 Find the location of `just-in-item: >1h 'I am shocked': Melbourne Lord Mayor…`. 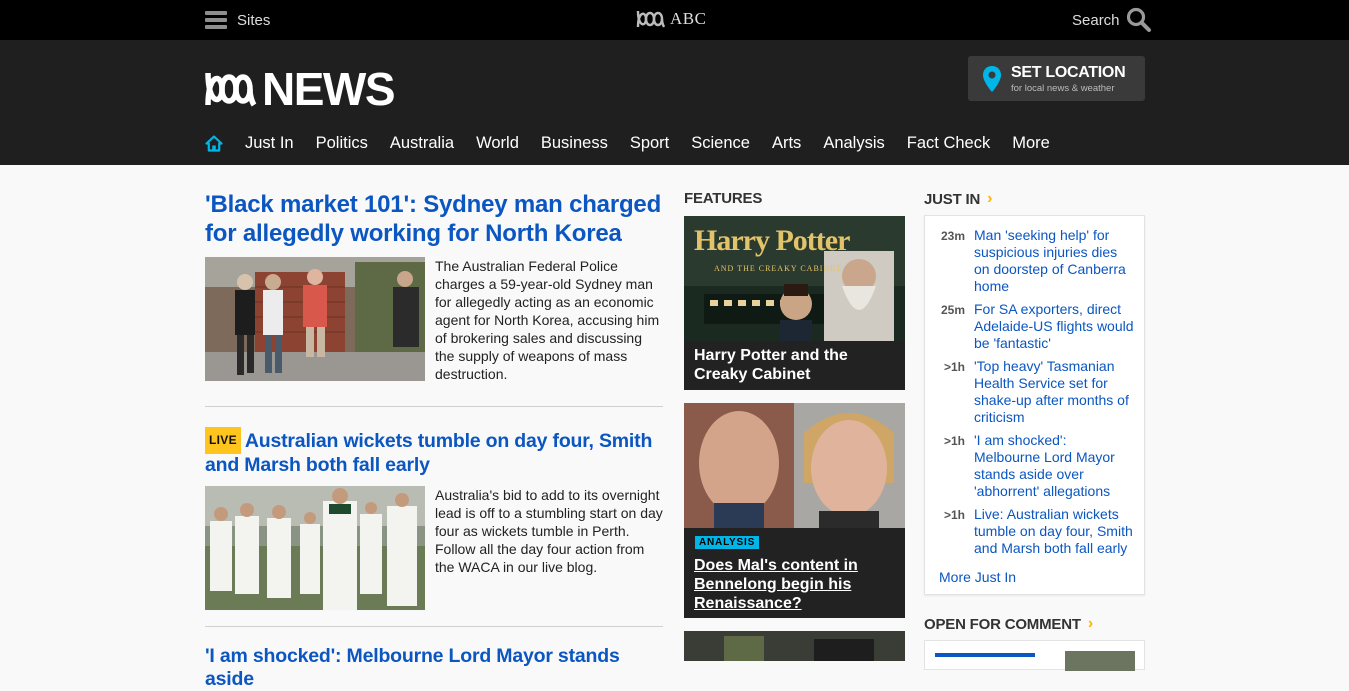

just-in-item: >1h 'I am shocked': Melbourne Lord Mayor… is located at coordinates (1035, 466).